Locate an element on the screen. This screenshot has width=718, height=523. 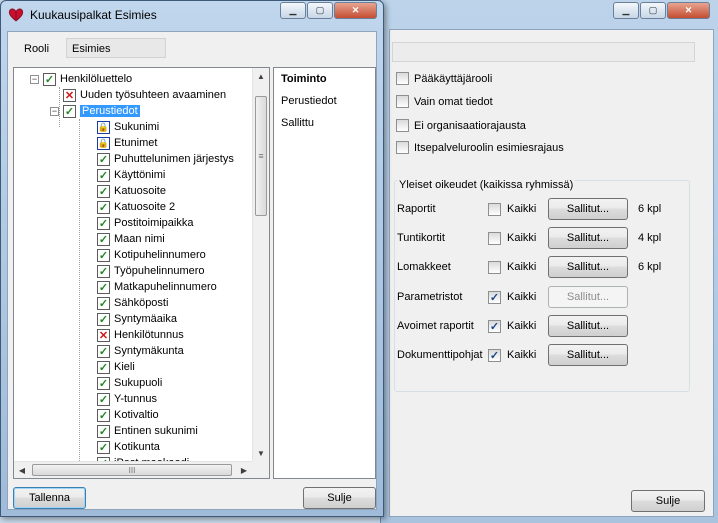
tree-item: ✓ Katuosoite 2 is located at coordinates (129, 207).